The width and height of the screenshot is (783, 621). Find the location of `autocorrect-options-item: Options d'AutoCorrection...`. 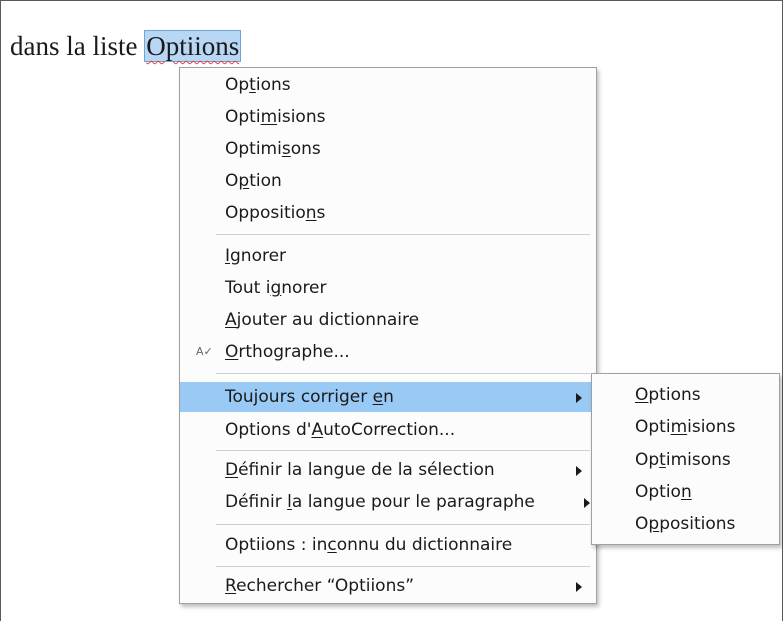

autocorrect-options-item: Options d'AutoCorrection... is located at coordinates (388, 430).